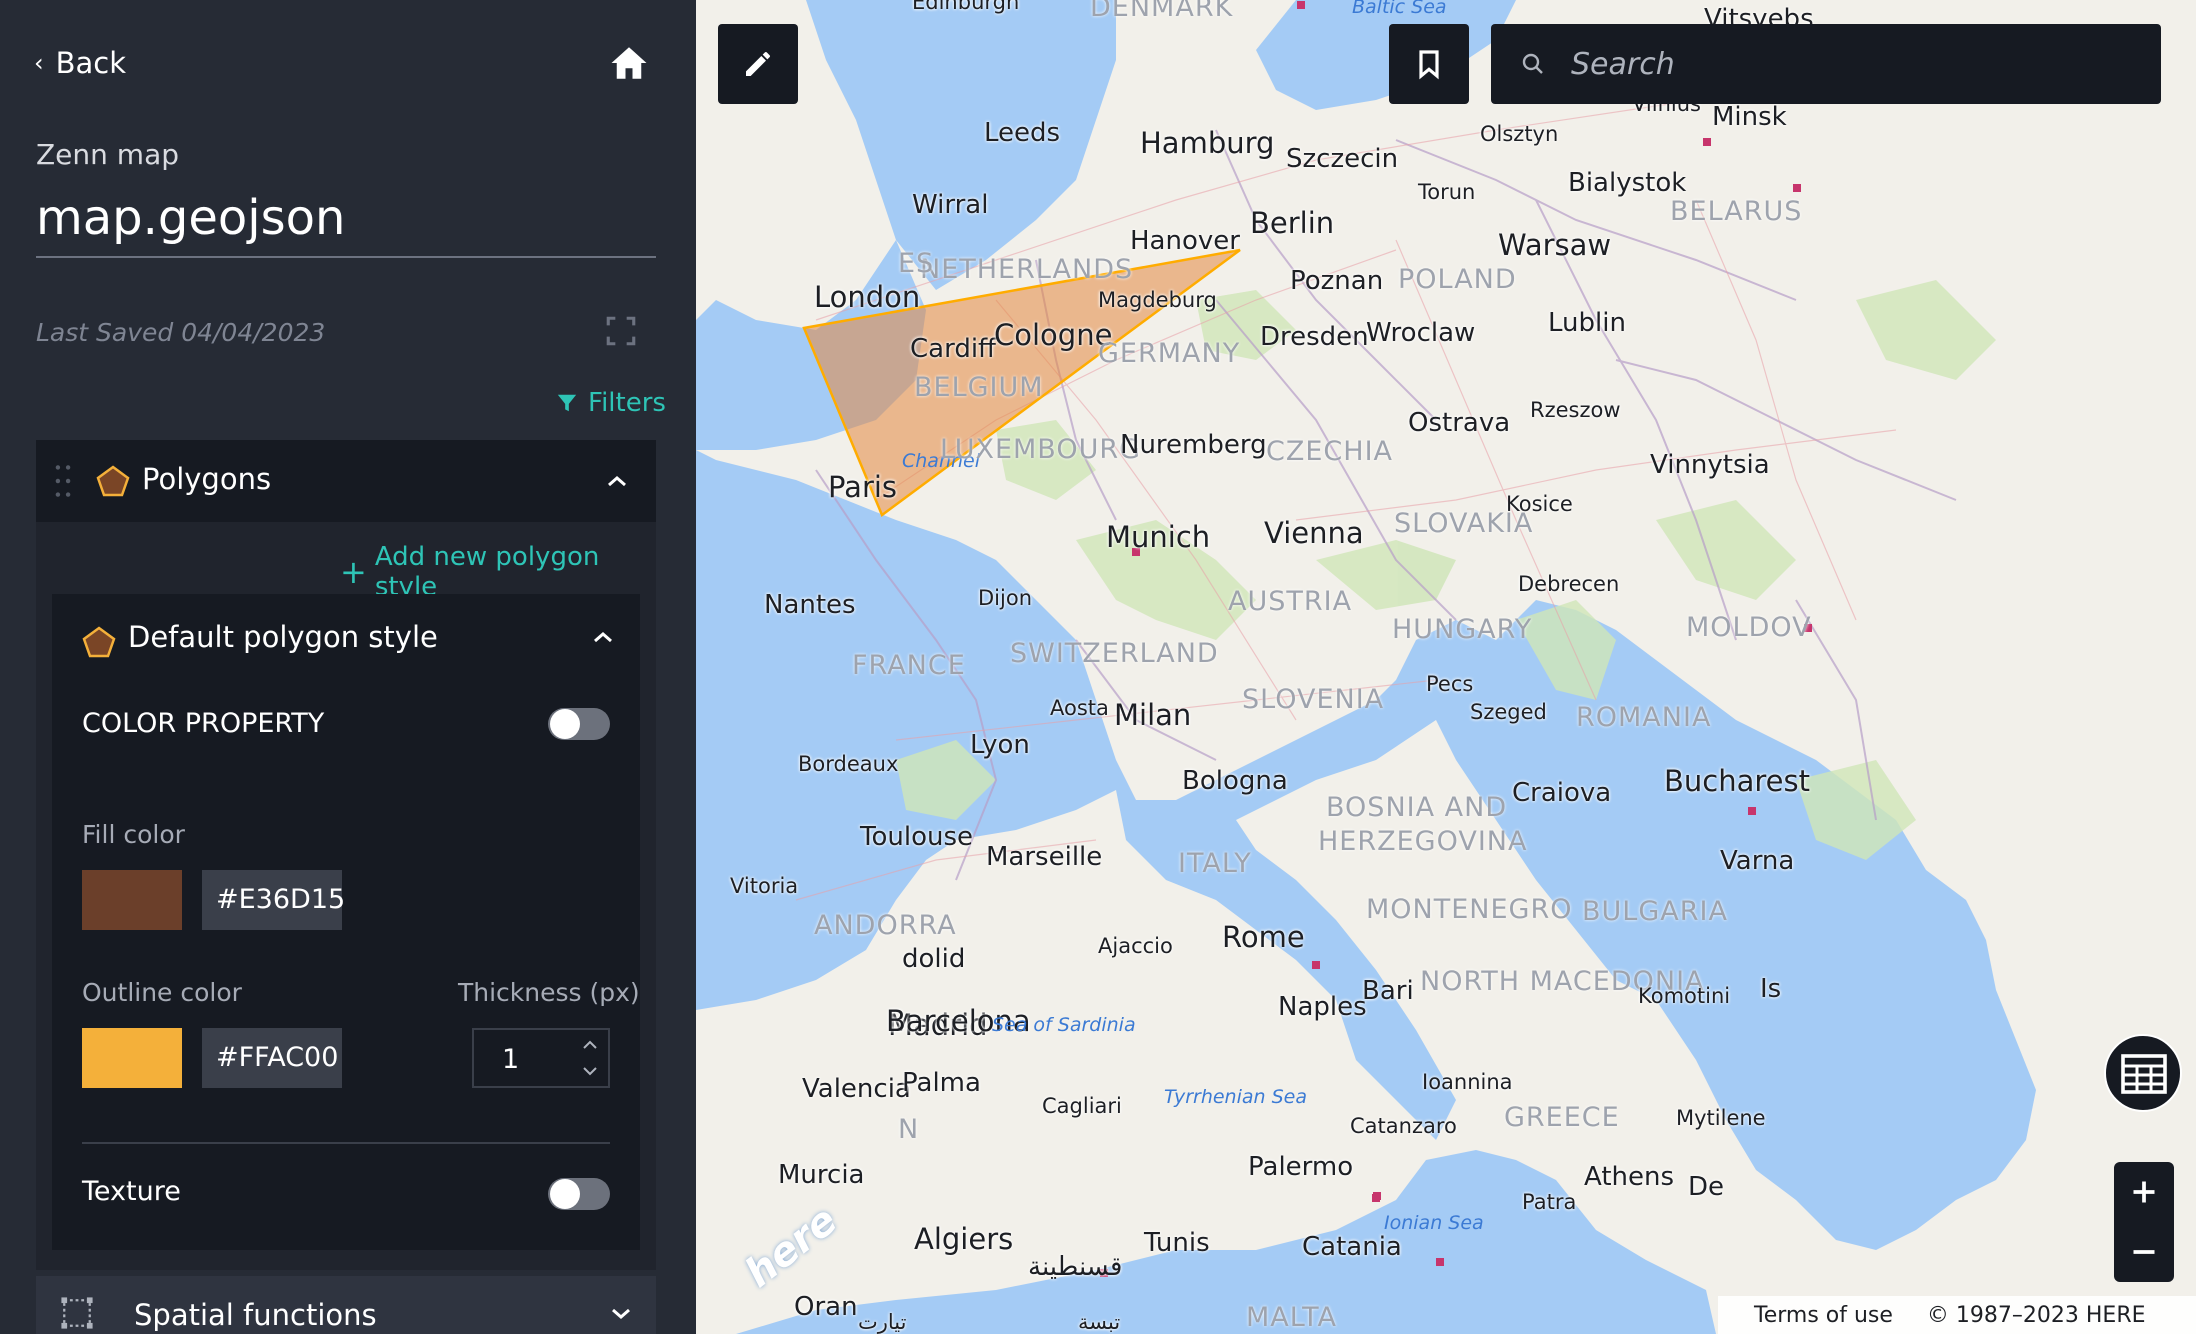 Image resolution: width=2196 pixels, height=1334 pixels. What do you see at coordinates (1627, 183) in the screenshot?
I see `map-label: Bialystok` at bounding box center [1627, 183].